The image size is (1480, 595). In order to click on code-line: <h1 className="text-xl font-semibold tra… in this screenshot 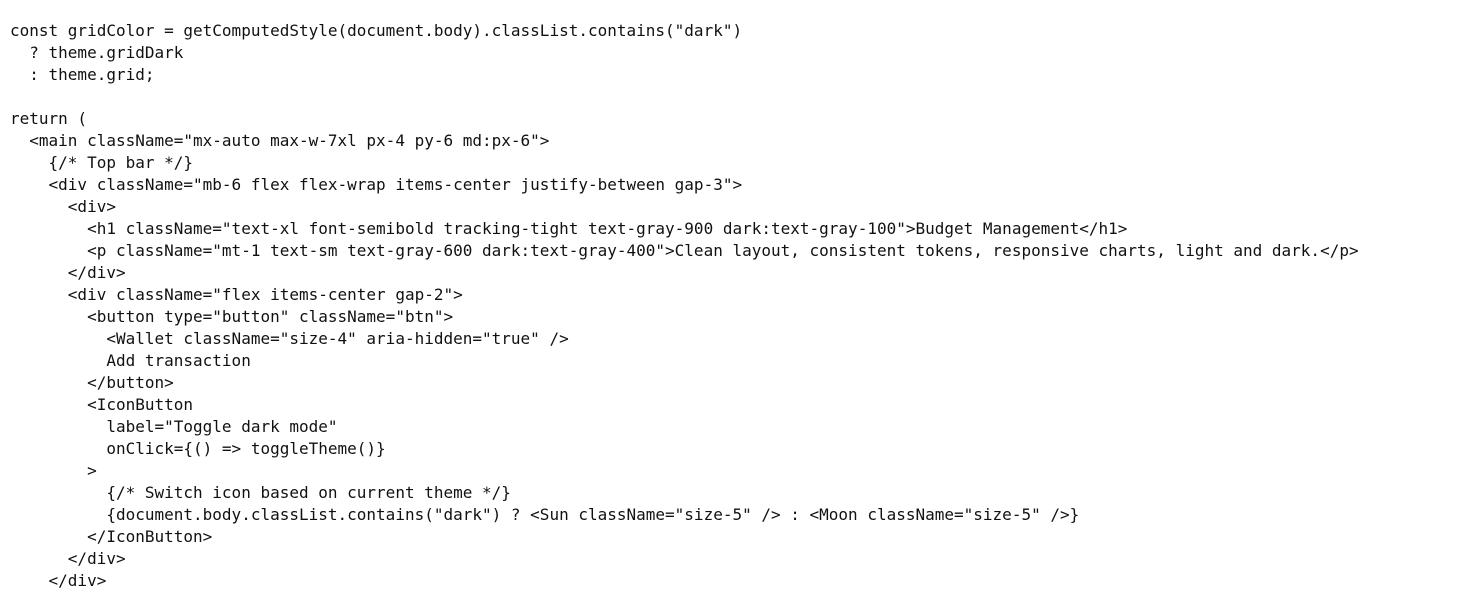, I will do `click(569, 228)`.